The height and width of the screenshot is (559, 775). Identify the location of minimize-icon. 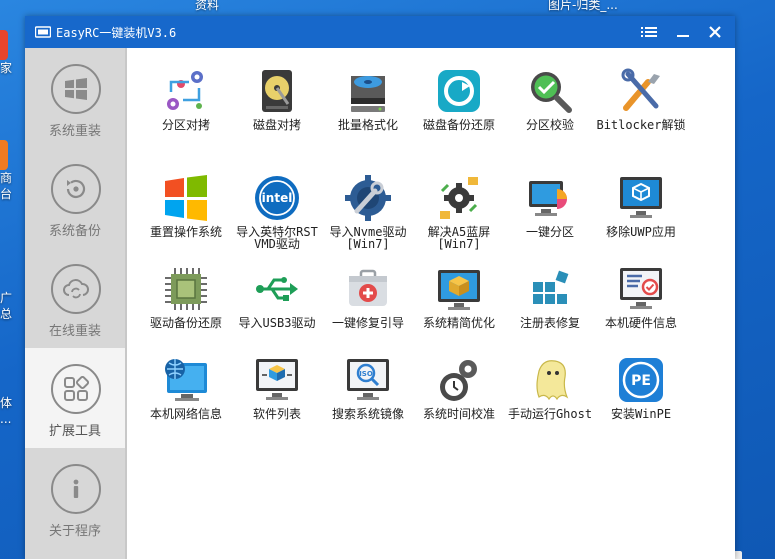
(683, 36).